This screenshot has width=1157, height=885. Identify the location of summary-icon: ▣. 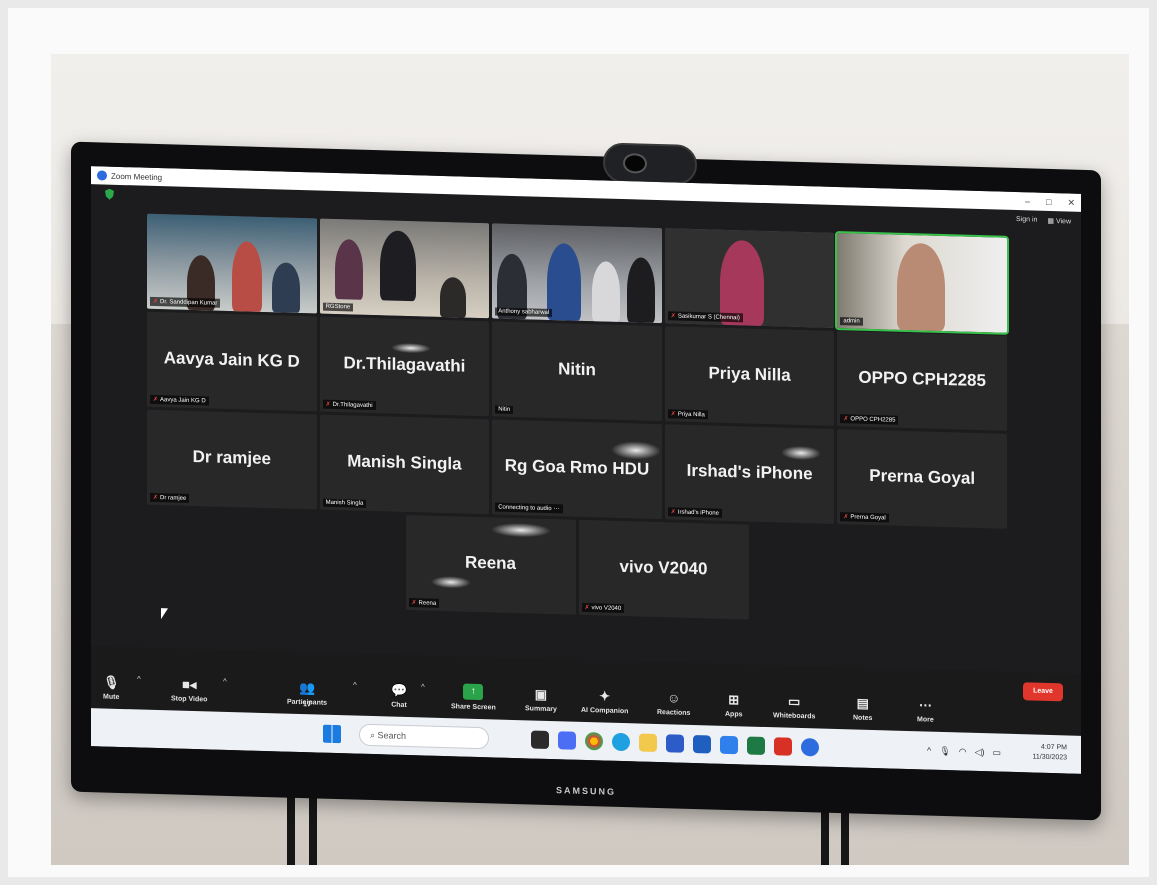
(541, 694).